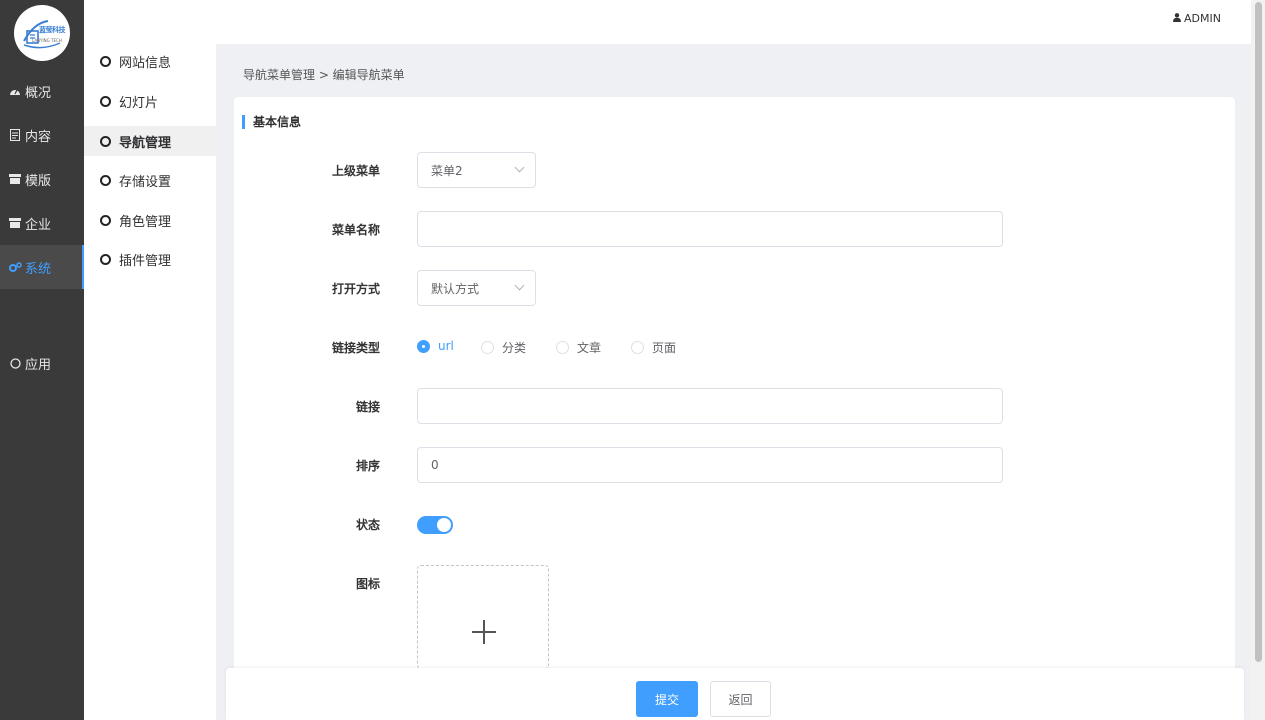 The image size is (1265, 720). What do you see at coordinates (447, 170) in the screenshot?
I see `parent-menu-value: 菜单2` at bounding box center [447, 170].